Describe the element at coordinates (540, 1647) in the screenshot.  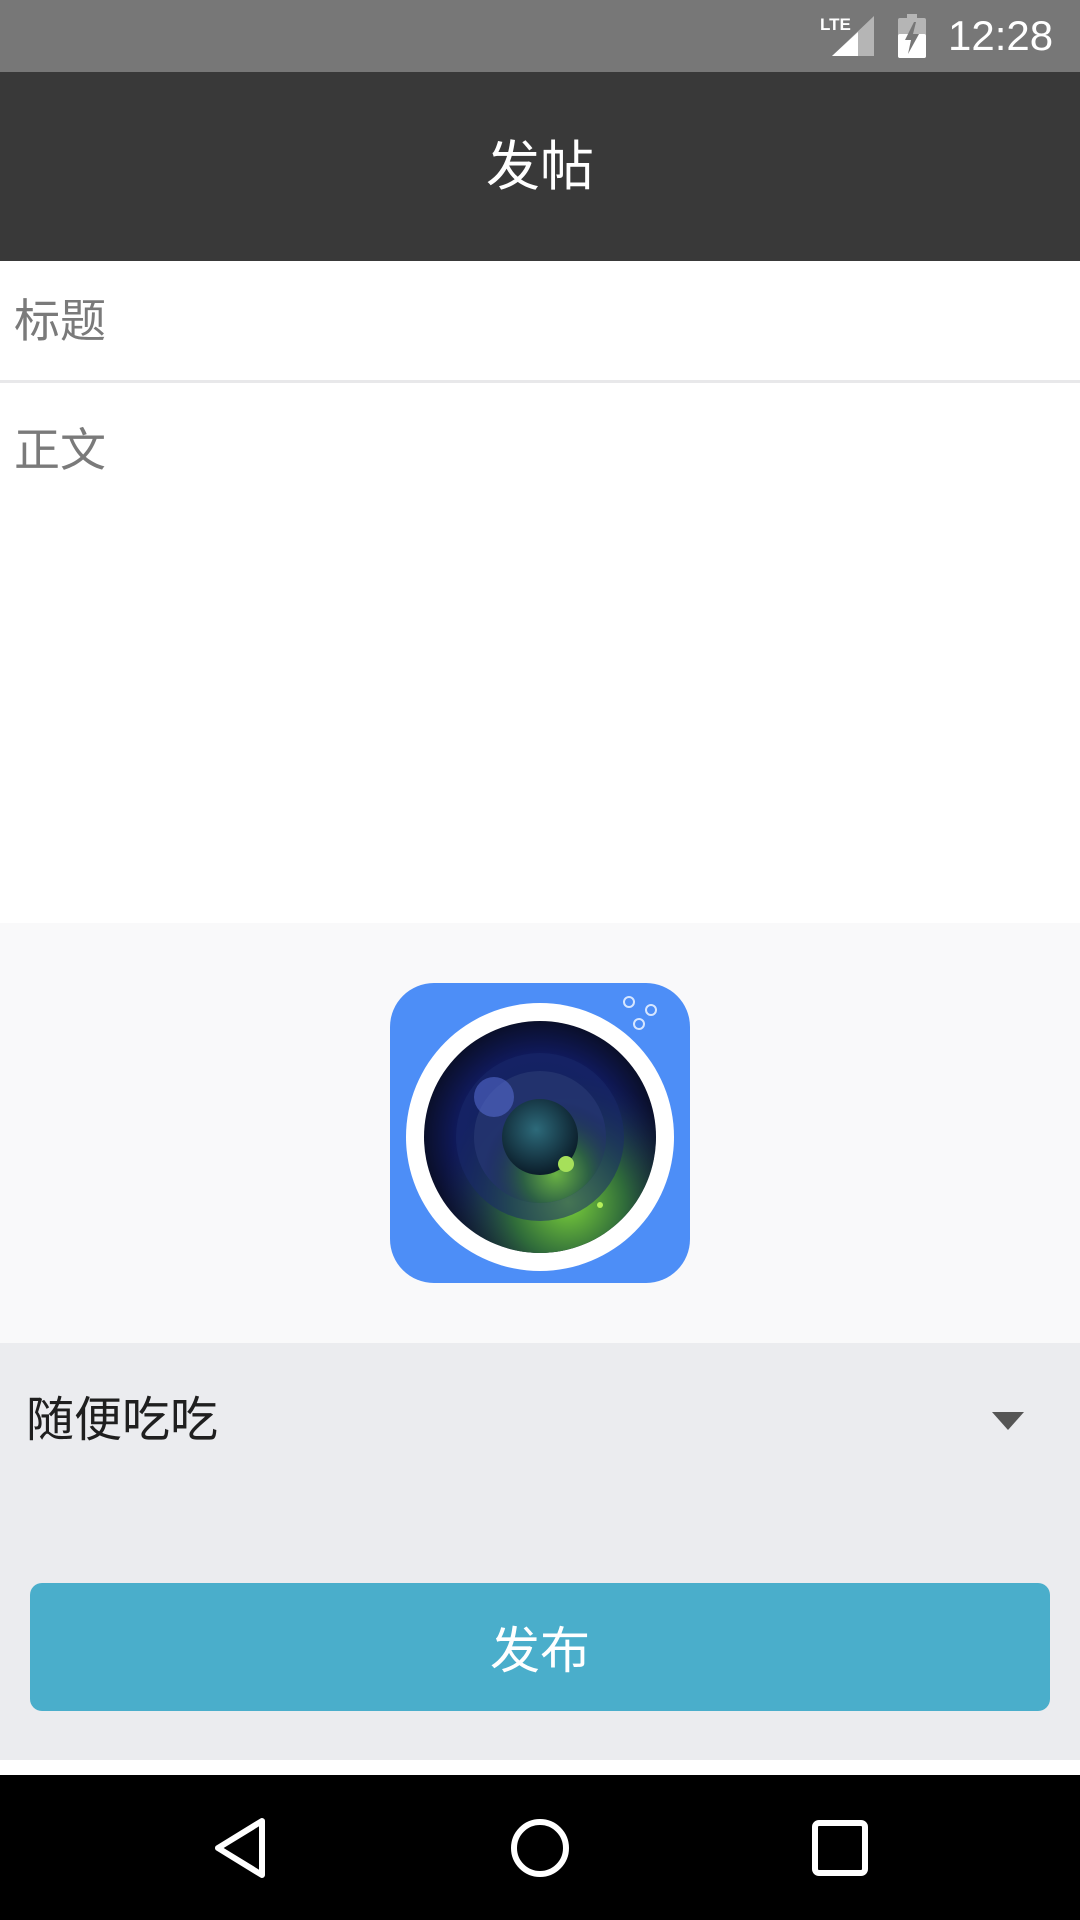
I see `publish-button: 发布` at that location.